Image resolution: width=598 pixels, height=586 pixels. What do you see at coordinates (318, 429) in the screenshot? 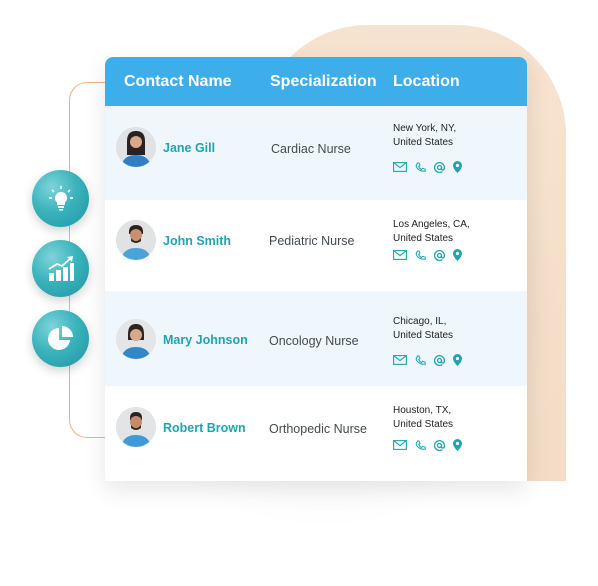
I see `specialization: Orthopedic Nurse` at bounding box center [318, 429].